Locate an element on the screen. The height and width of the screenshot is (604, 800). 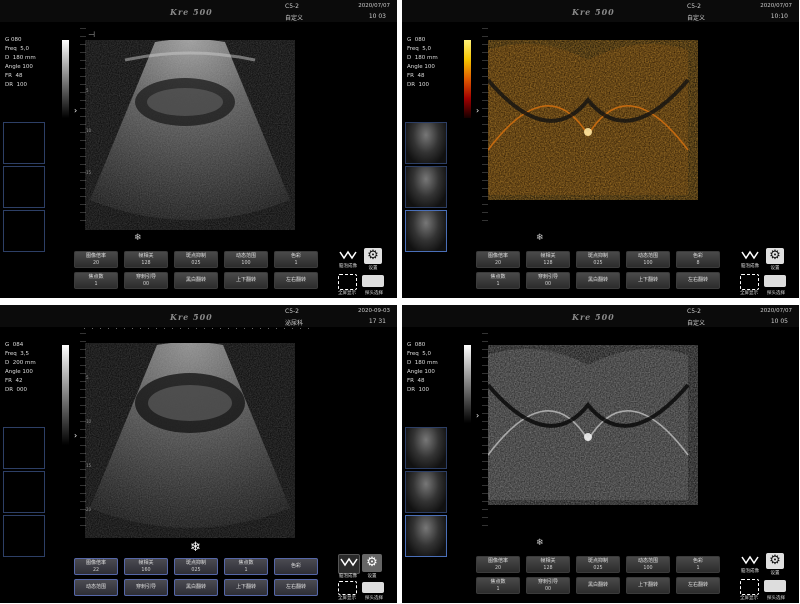
button-value: 00 is located at coordinates (548, 589).